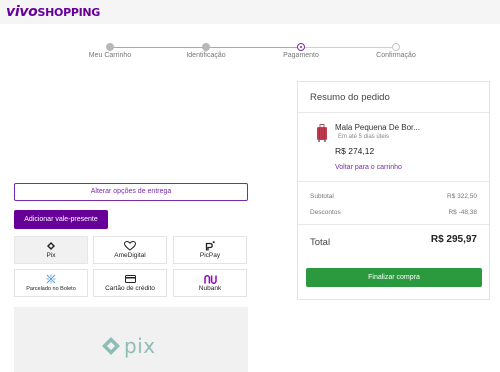 This screenshot has width=500, height=372. I want to click on picpay-icon, so click(210, 246).